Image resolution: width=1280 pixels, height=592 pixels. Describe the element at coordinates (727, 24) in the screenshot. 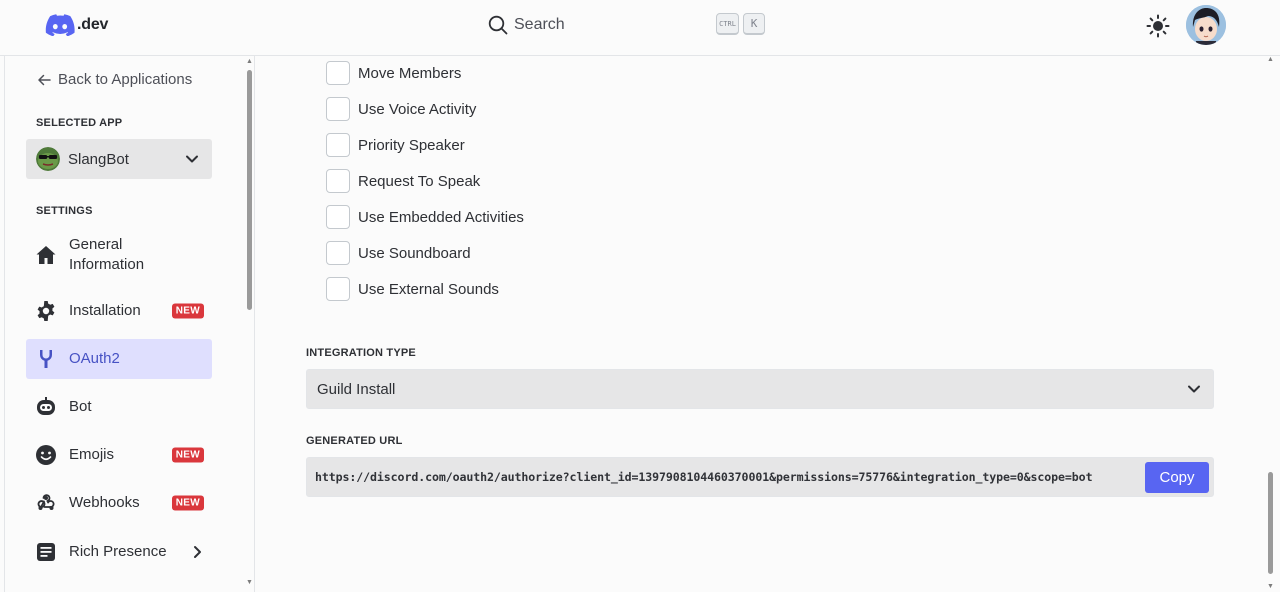

I see `ctrl-key-hint: CTRL` at that location.